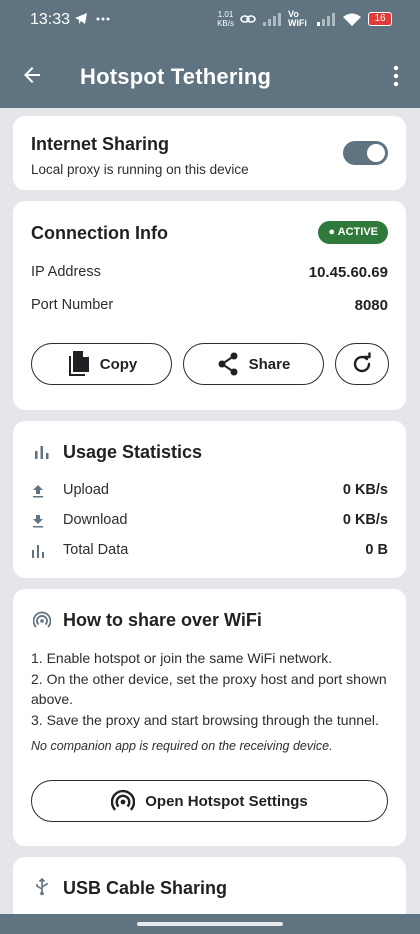 This screenshot has width=420, height=934. Describe the element at coordinates (352, 19) in the screenshot. I see `wifi-icon` at that location.